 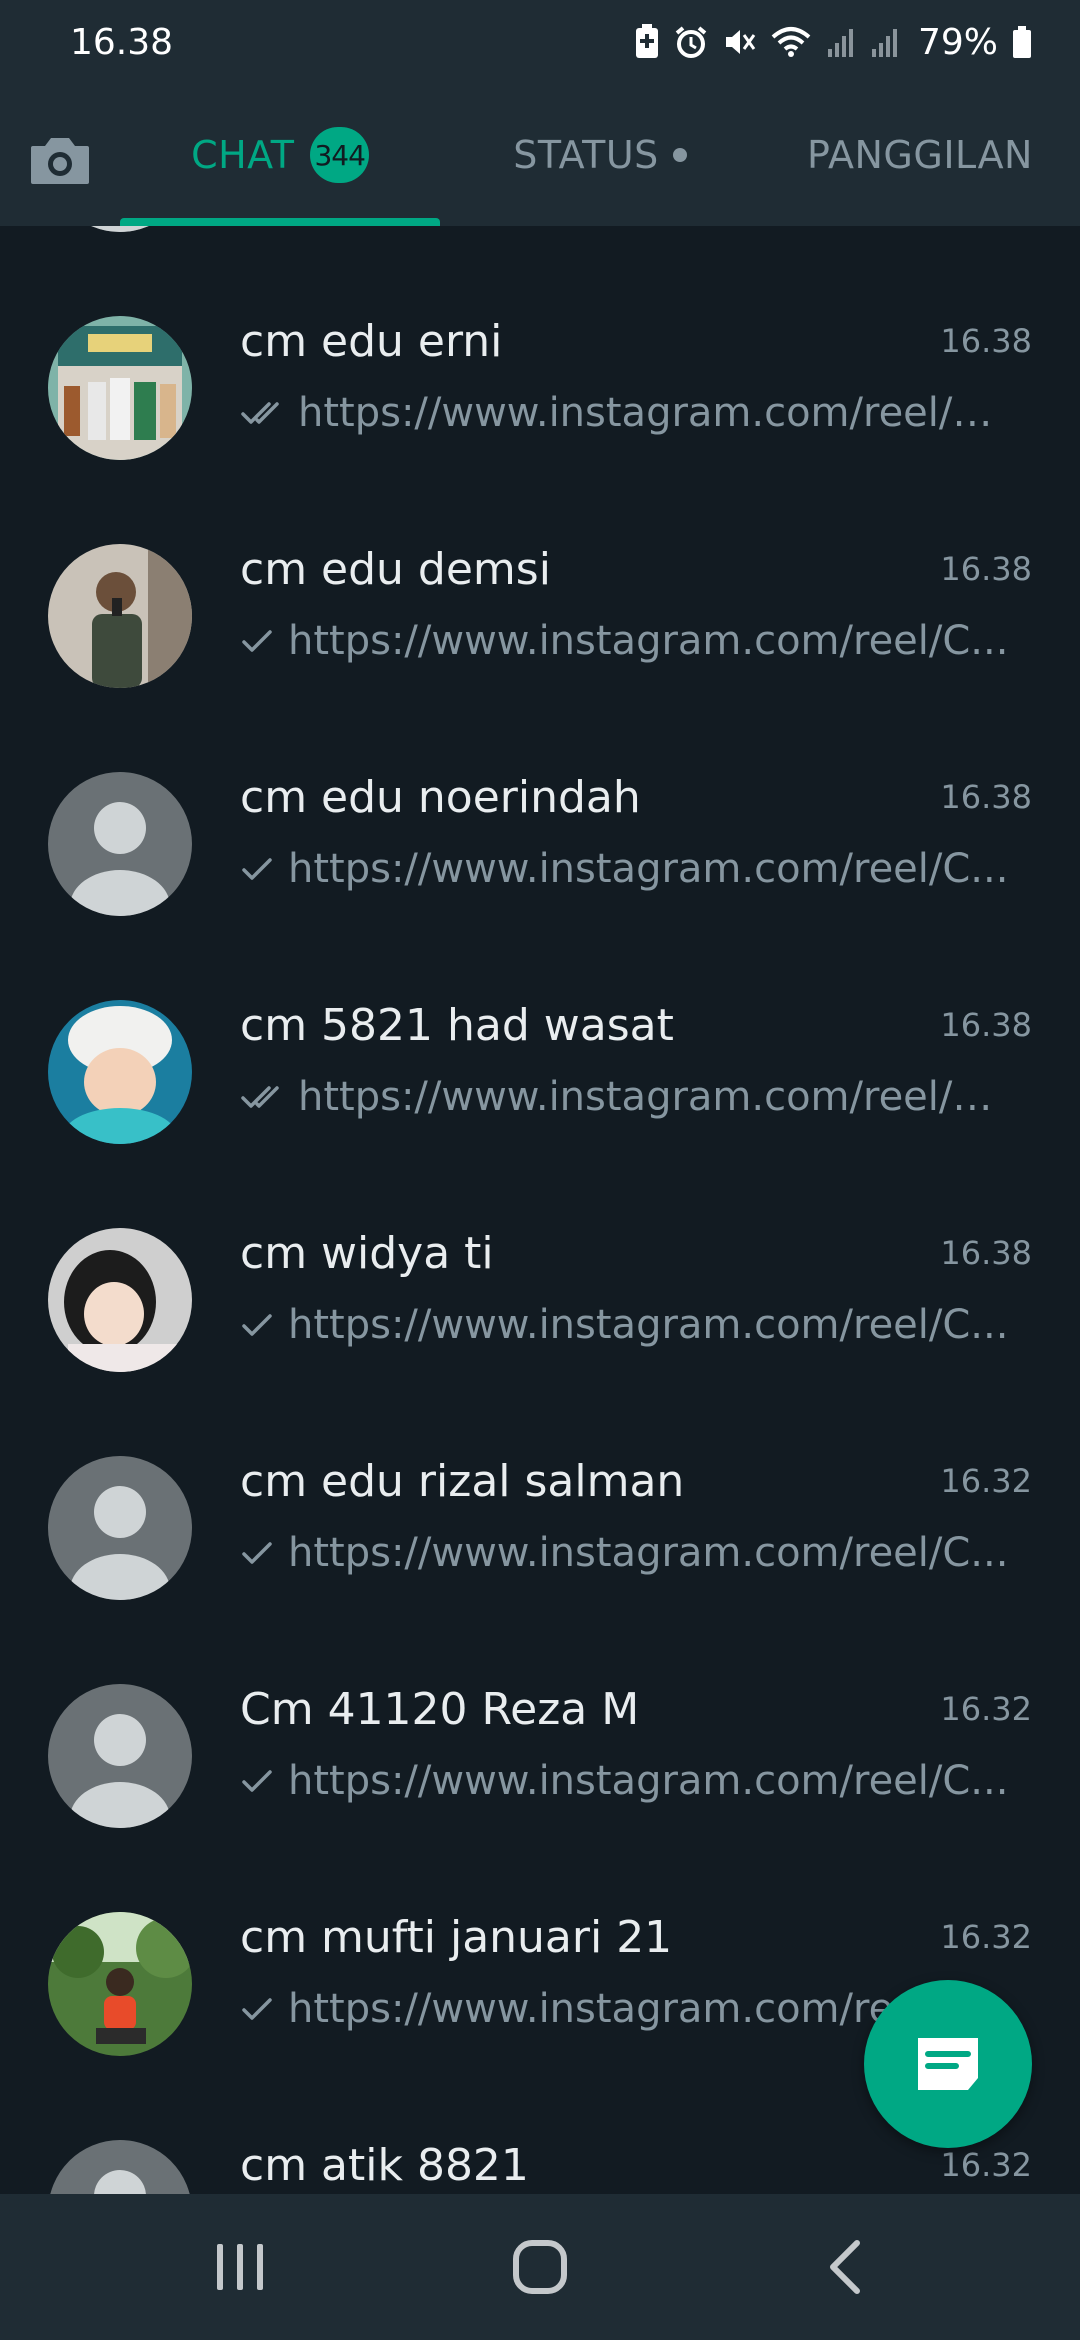 I want to click on home-icon, so click(x=540, y=2267).